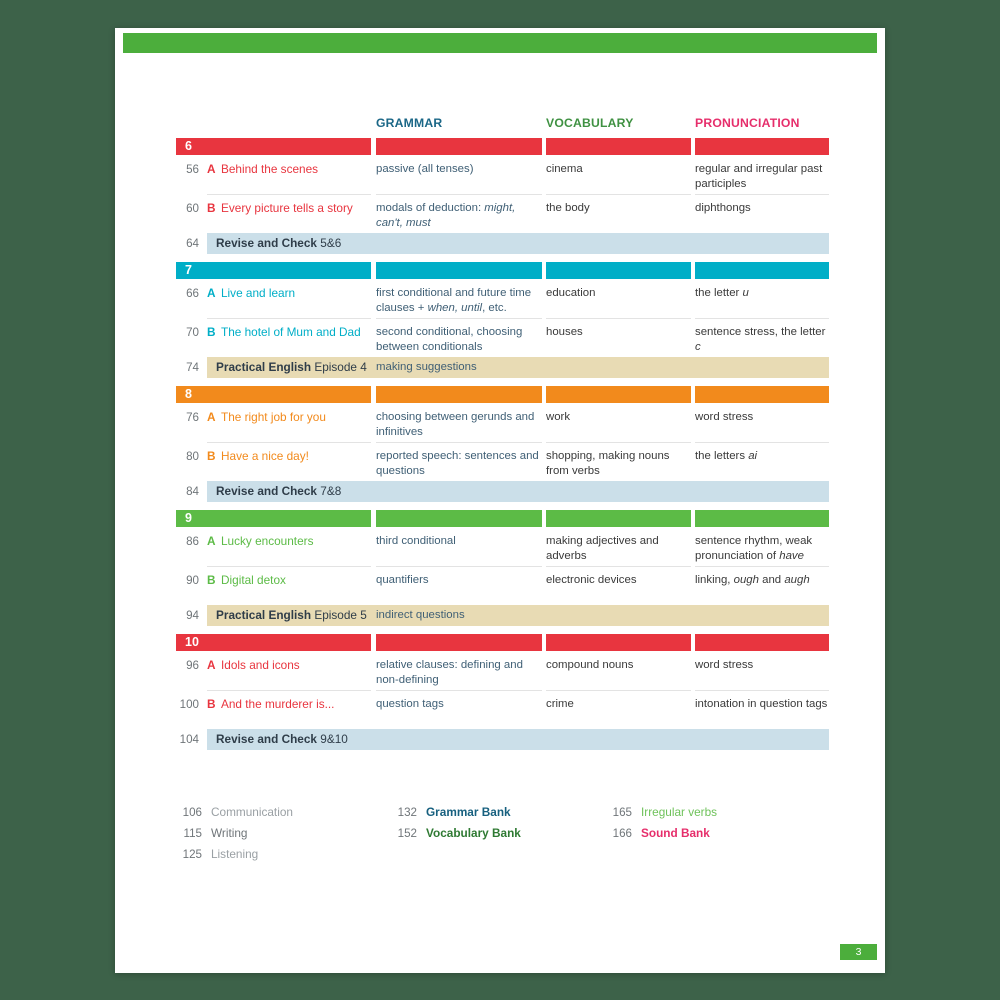 The width and height of the screenshot is (1000, 1000). I want to click on unit-number: 10, so click(192, 642).